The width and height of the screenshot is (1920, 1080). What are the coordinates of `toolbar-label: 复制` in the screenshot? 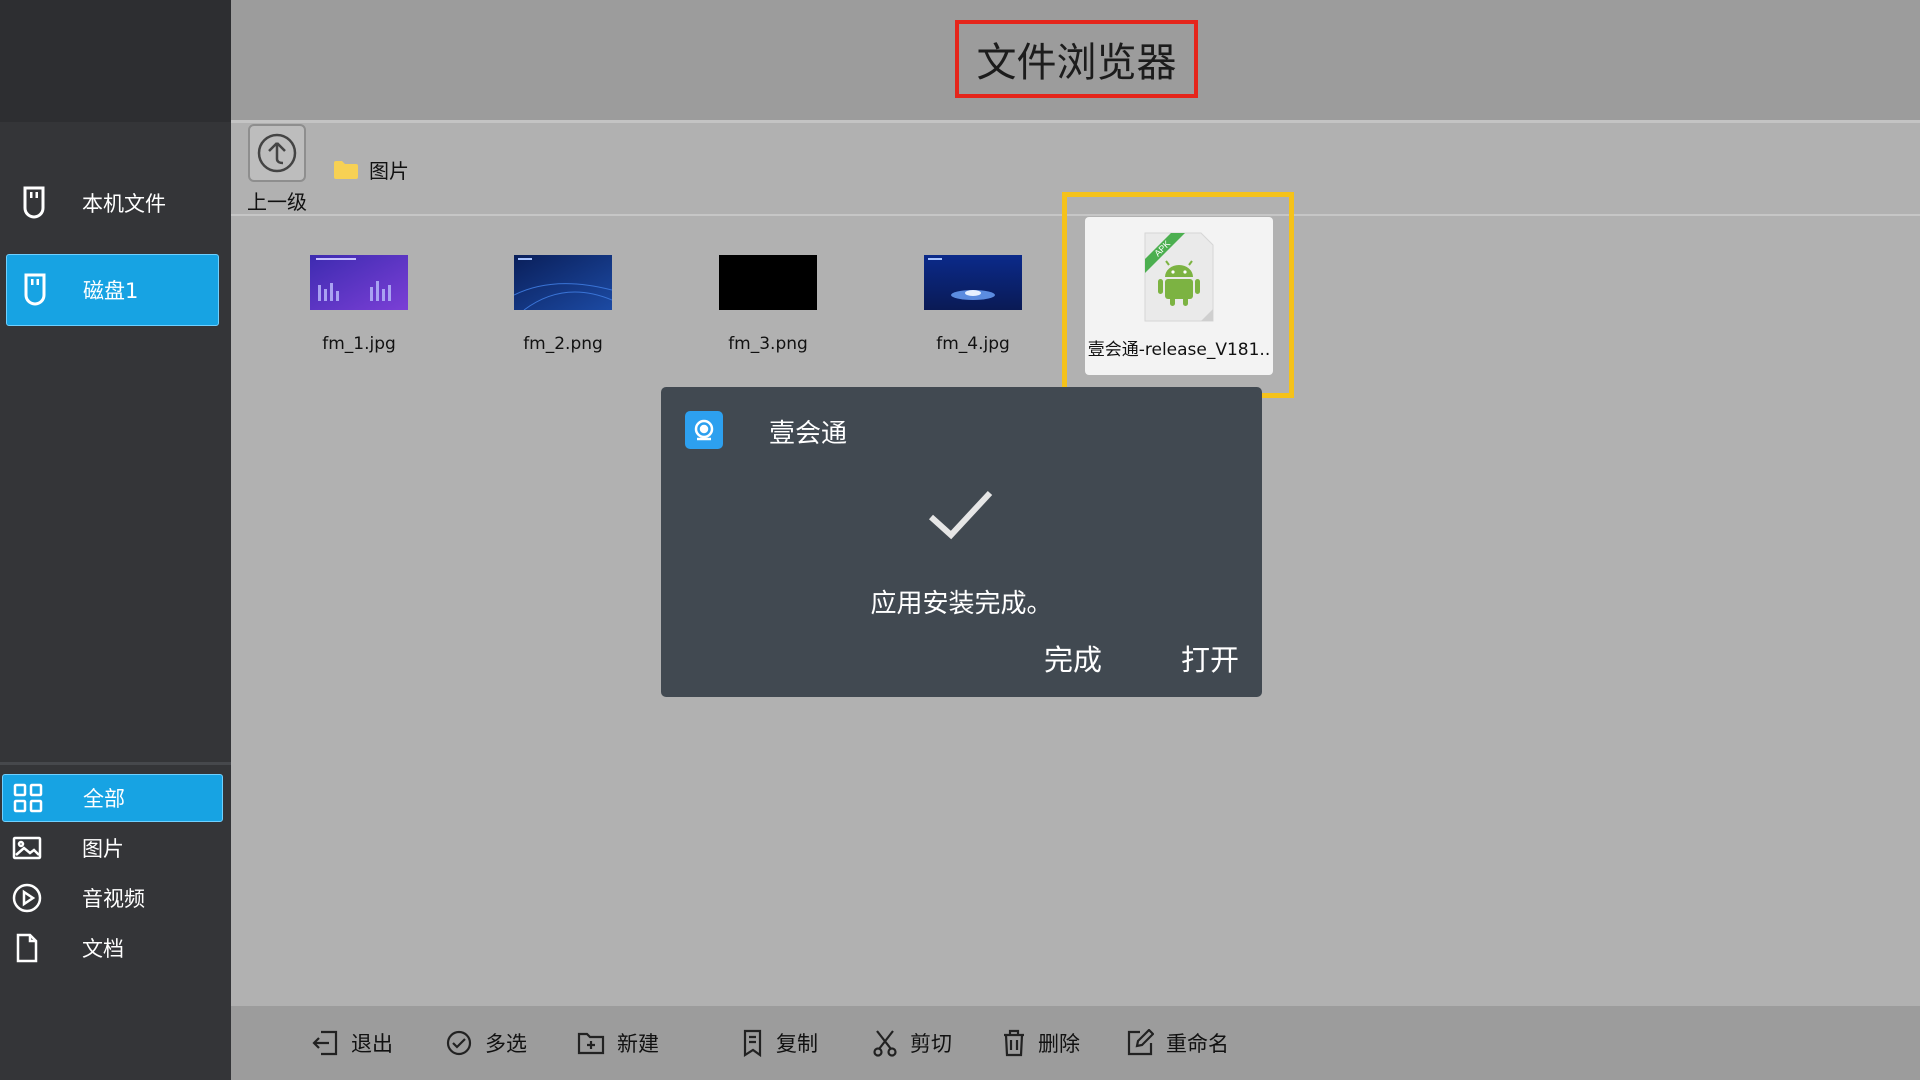 It's located at (797, 1044).